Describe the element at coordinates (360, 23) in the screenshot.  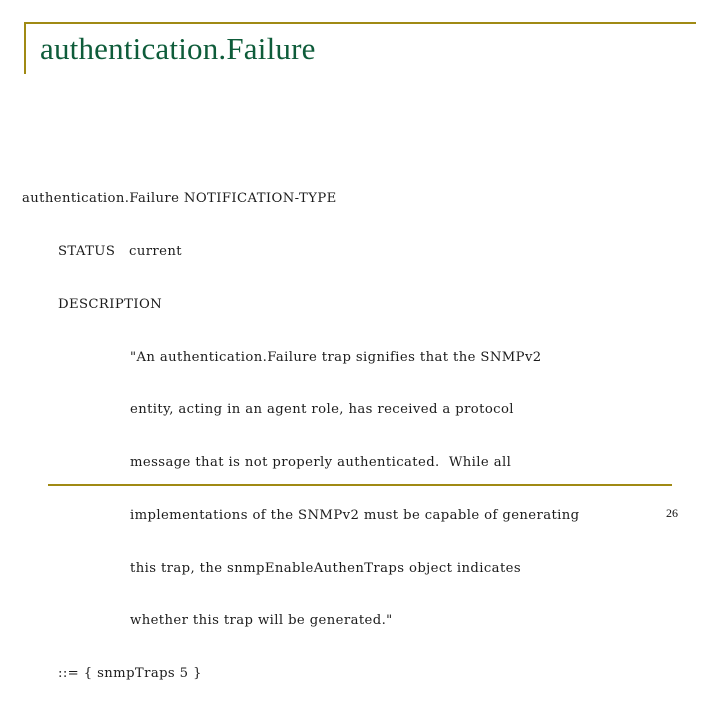
I see `title-rule-horizontal` at that location.